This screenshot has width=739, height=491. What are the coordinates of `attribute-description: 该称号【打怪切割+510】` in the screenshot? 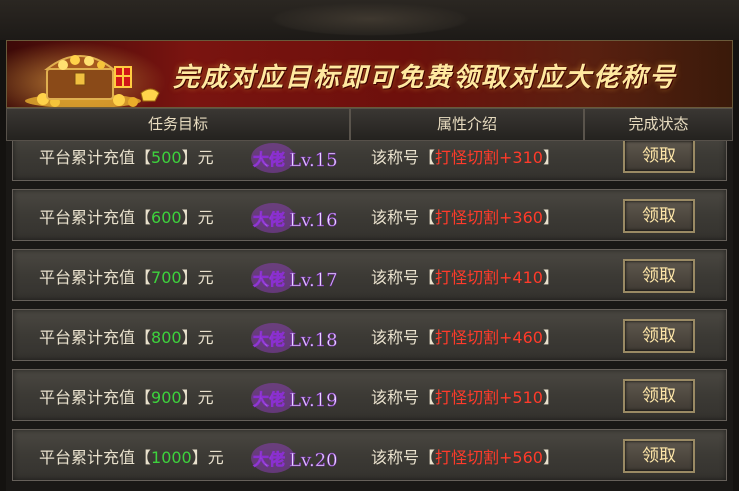 It's located at (465, 397).